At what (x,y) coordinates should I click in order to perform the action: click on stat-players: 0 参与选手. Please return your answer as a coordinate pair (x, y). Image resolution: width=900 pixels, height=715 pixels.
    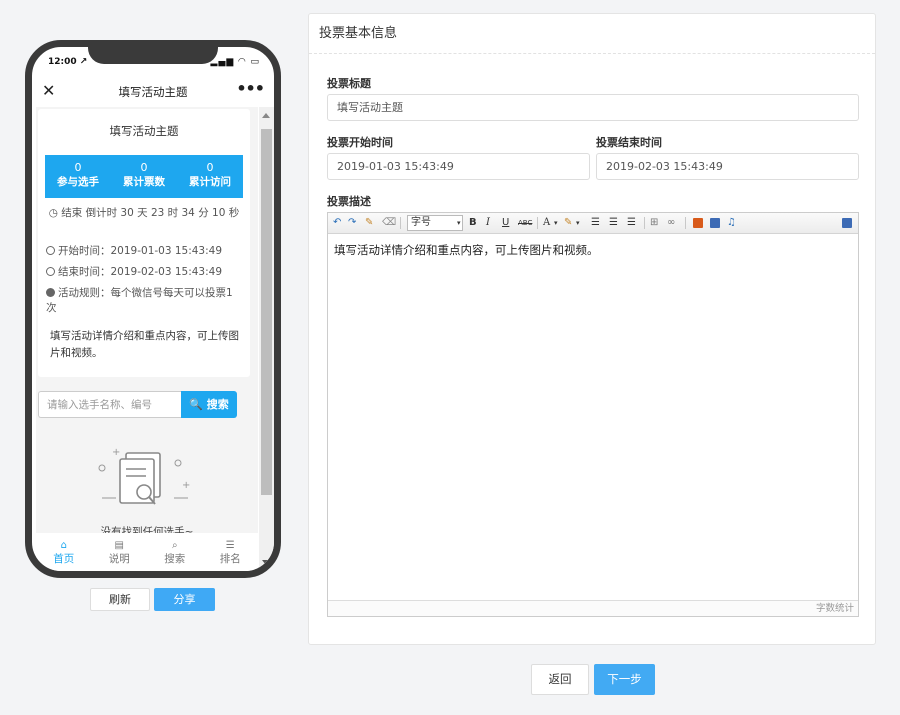
    Looking at the image, I should click on (78, 176).